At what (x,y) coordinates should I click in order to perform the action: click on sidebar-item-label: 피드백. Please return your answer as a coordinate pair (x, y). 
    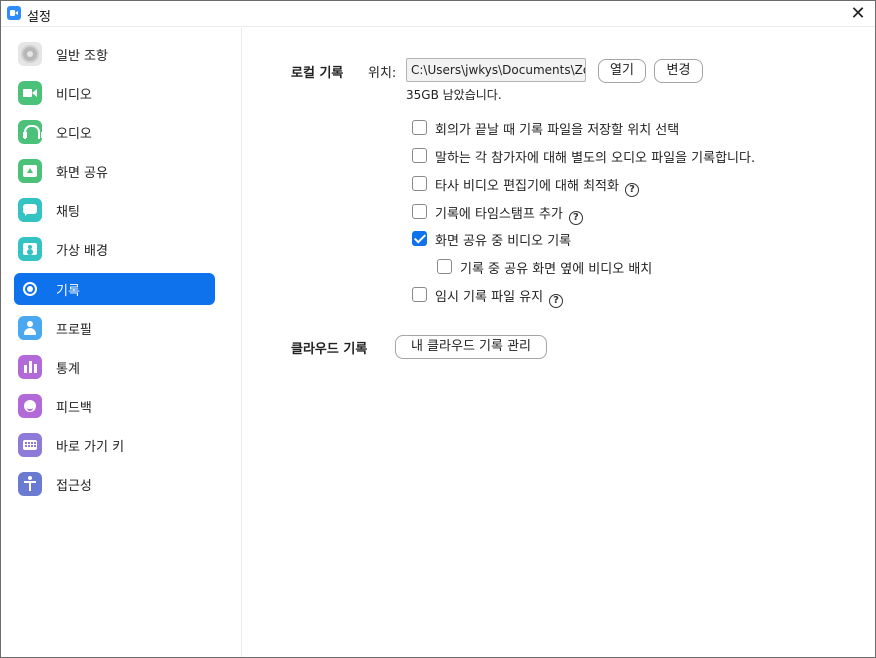
    Looking at the image, I should click on (74, 408).